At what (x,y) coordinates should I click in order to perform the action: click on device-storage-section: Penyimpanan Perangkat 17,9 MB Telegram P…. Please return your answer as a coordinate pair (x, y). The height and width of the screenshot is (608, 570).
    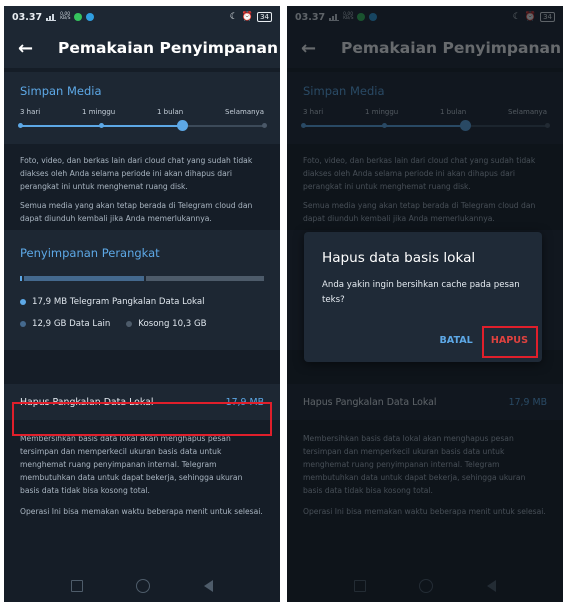
    Looking at the image, I should click on (142, 290).